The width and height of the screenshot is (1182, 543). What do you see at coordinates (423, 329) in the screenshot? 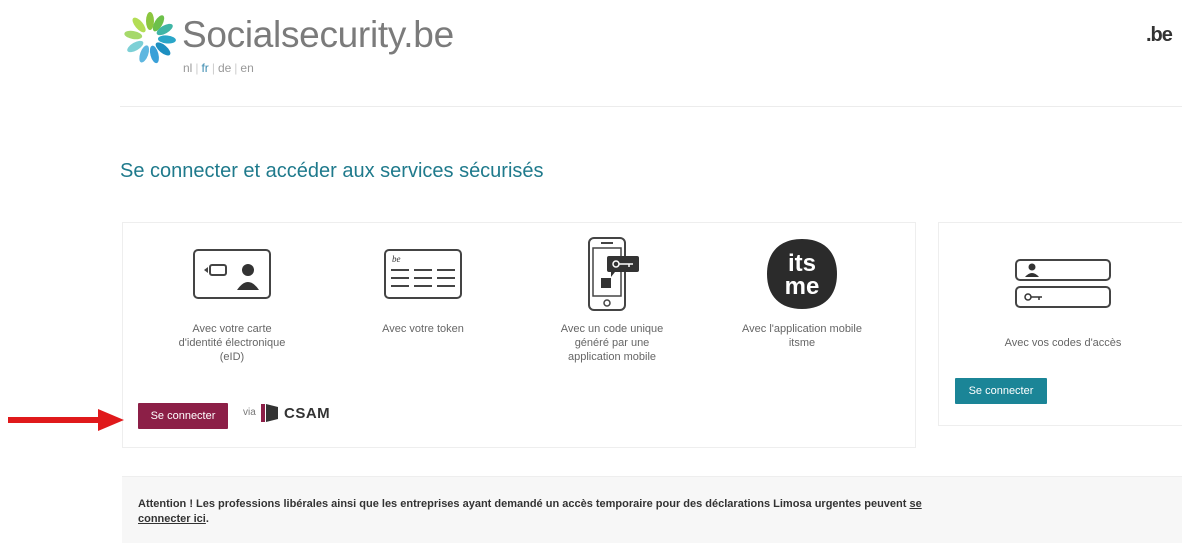
I see `token-option-label: Avec votre token` at bounding box center [423, 329].